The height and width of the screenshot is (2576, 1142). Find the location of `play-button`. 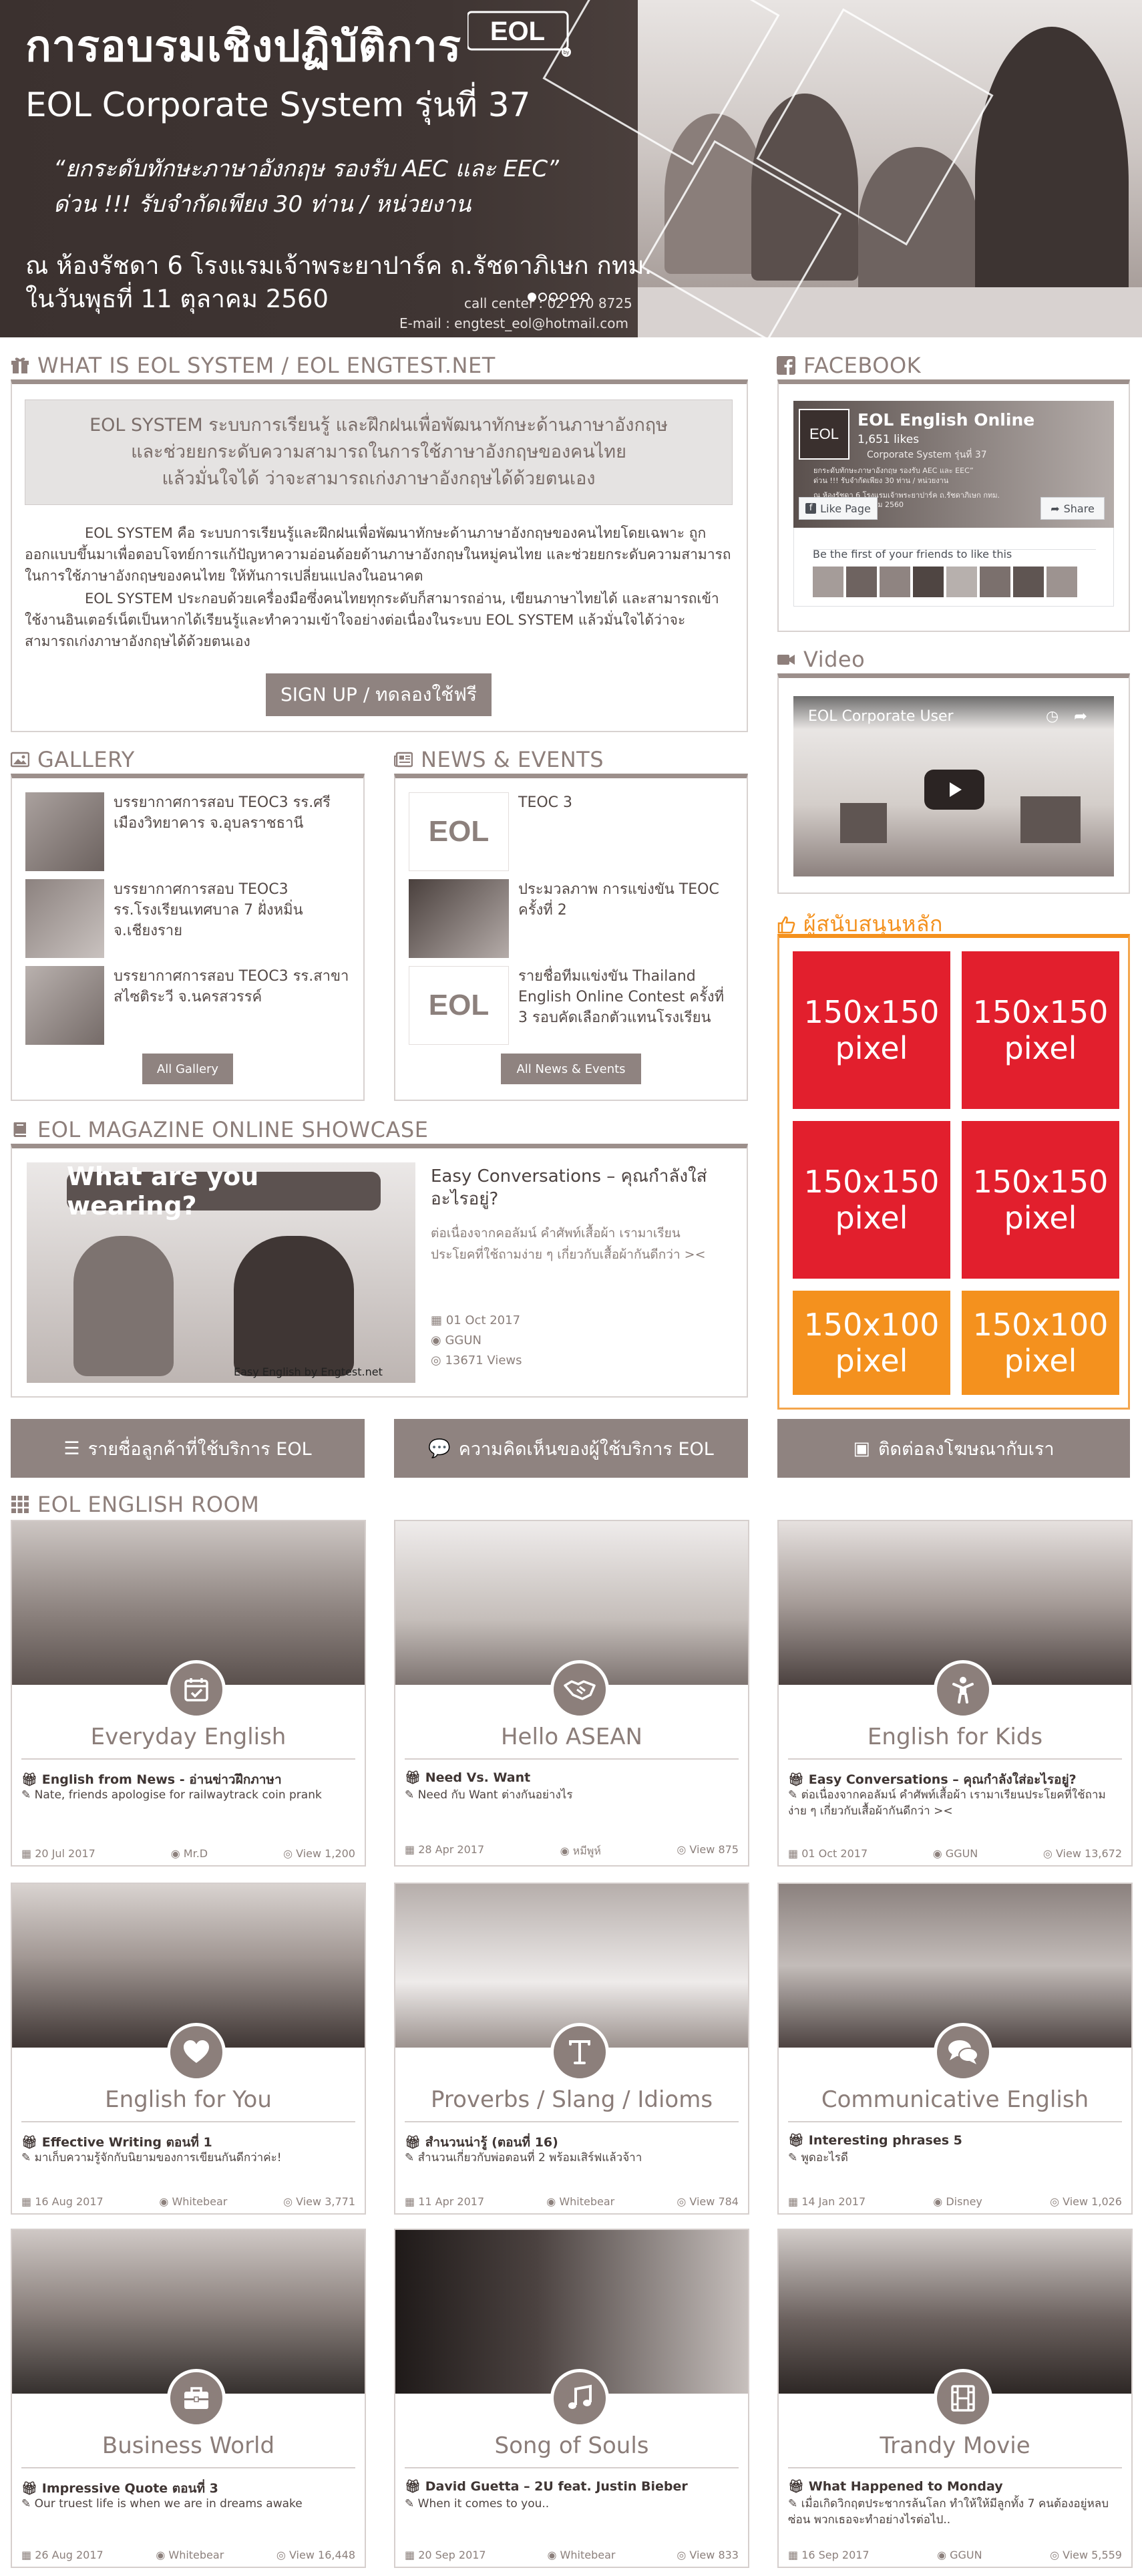

play-button is located at coordinates (954, 790).